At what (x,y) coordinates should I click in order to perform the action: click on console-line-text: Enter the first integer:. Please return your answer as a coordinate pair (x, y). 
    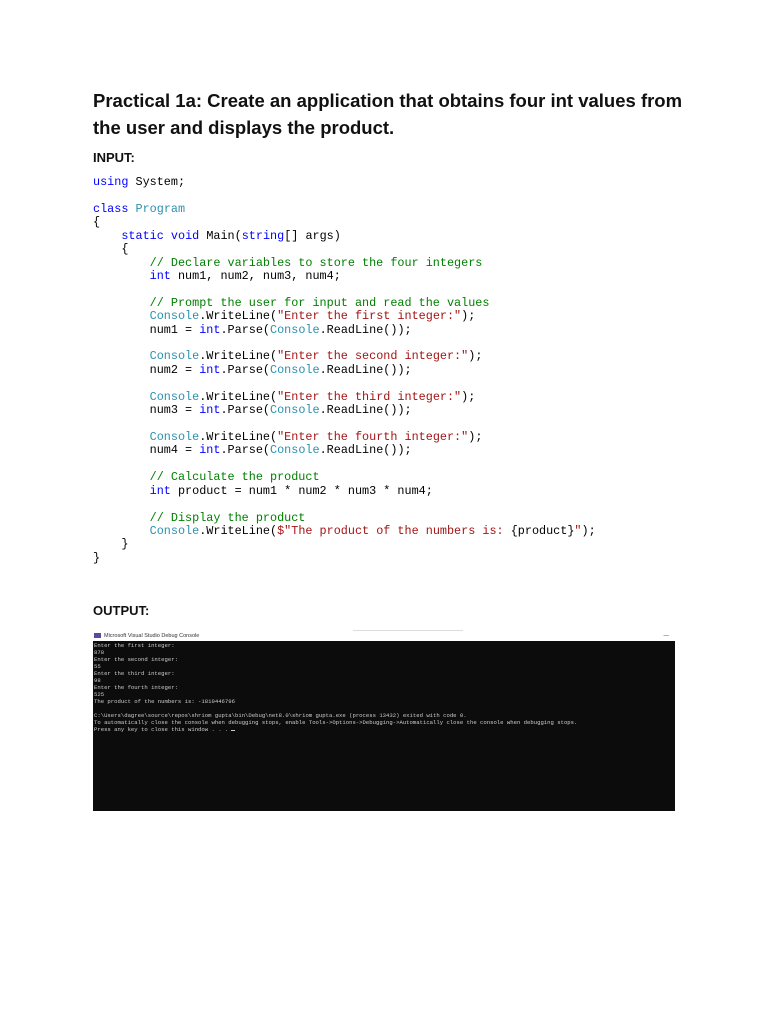
    Looking at the image, I should click on (134, 645).